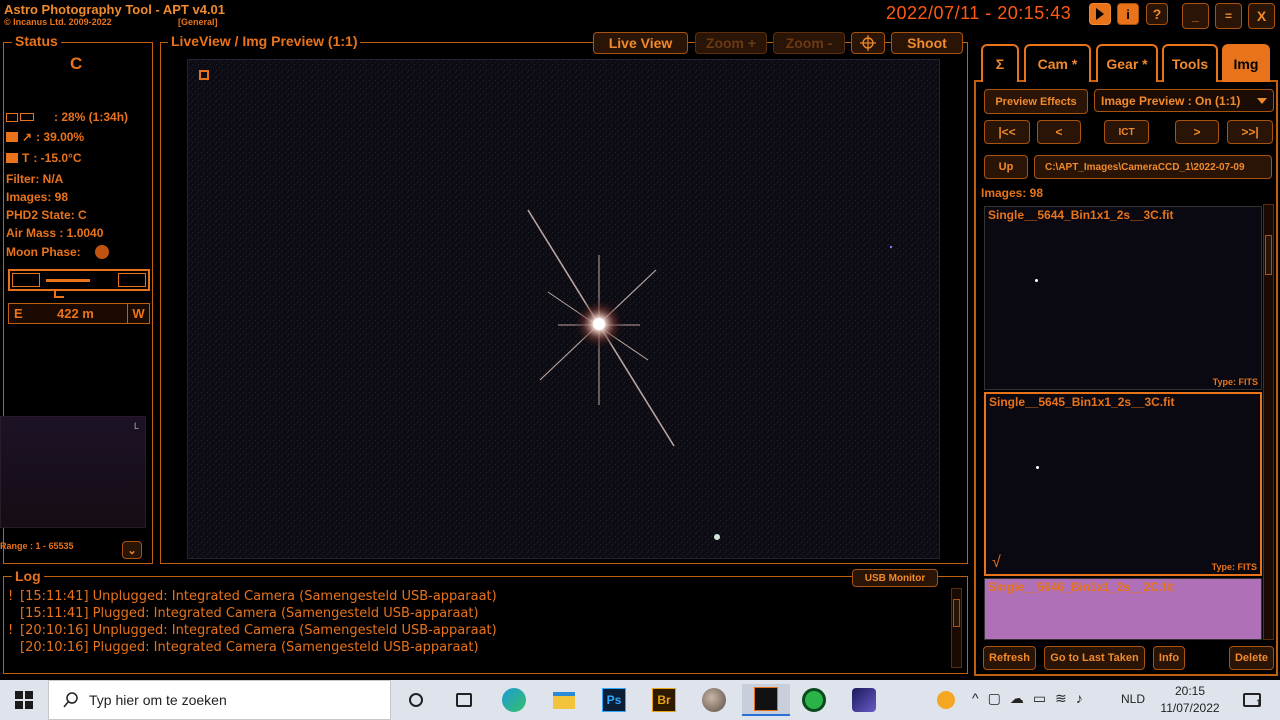 The width and height of the screenshot is (1280, 720). I want to click on notifications-button: 1, so click(1252, 700).